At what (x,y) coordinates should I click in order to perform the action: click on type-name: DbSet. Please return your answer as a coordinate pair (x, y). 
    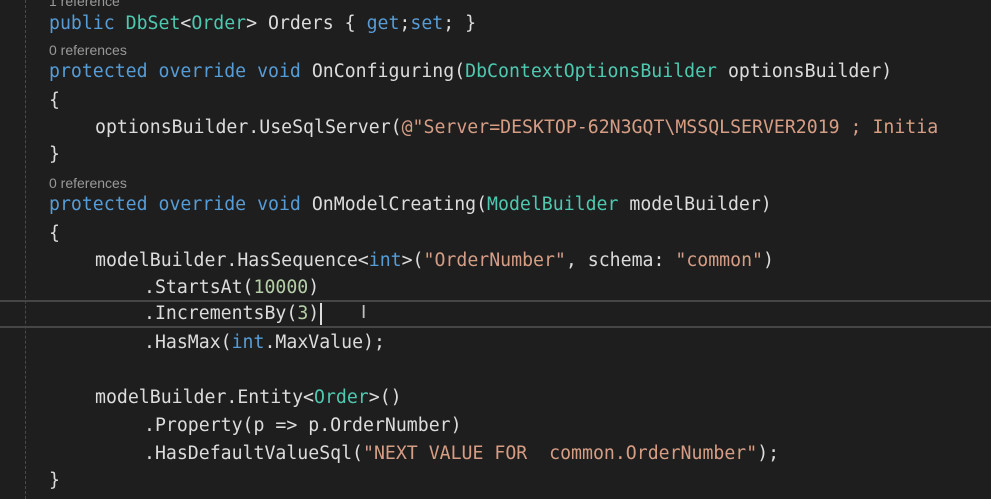
    Looking at the image, I should click on (153, 23).